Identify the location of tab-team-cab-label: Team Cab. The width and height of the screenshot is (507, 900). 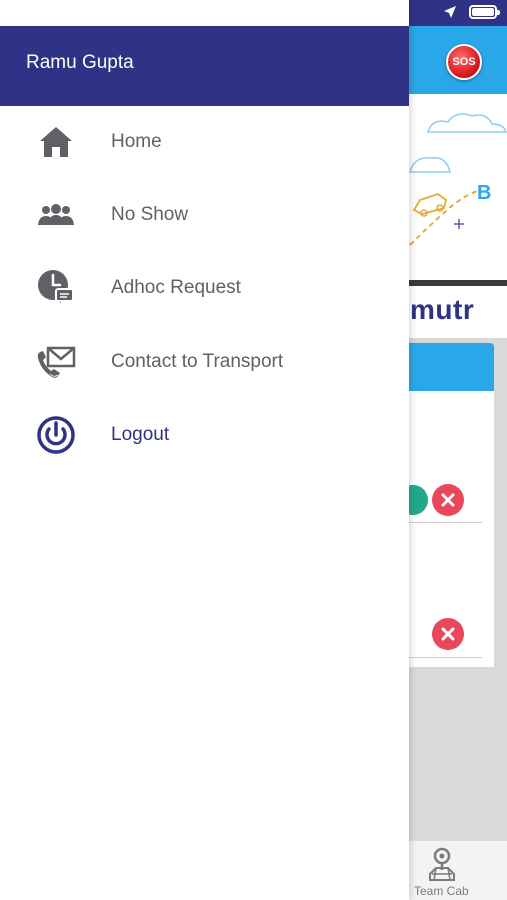
(441, 891).